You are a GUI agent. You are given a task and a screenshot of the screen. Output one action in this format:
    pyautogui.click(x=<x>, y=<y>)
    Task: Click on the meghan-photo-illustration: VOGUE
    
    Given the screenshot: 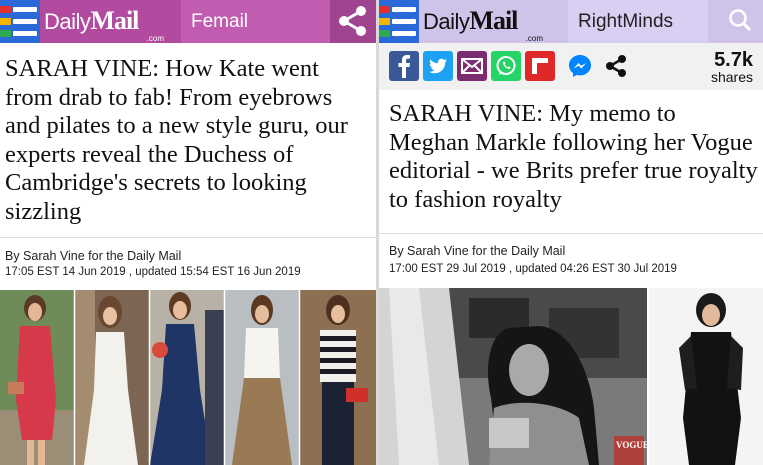 What is the action you would take?
    pyautogui.click(x=513, y=376)
    